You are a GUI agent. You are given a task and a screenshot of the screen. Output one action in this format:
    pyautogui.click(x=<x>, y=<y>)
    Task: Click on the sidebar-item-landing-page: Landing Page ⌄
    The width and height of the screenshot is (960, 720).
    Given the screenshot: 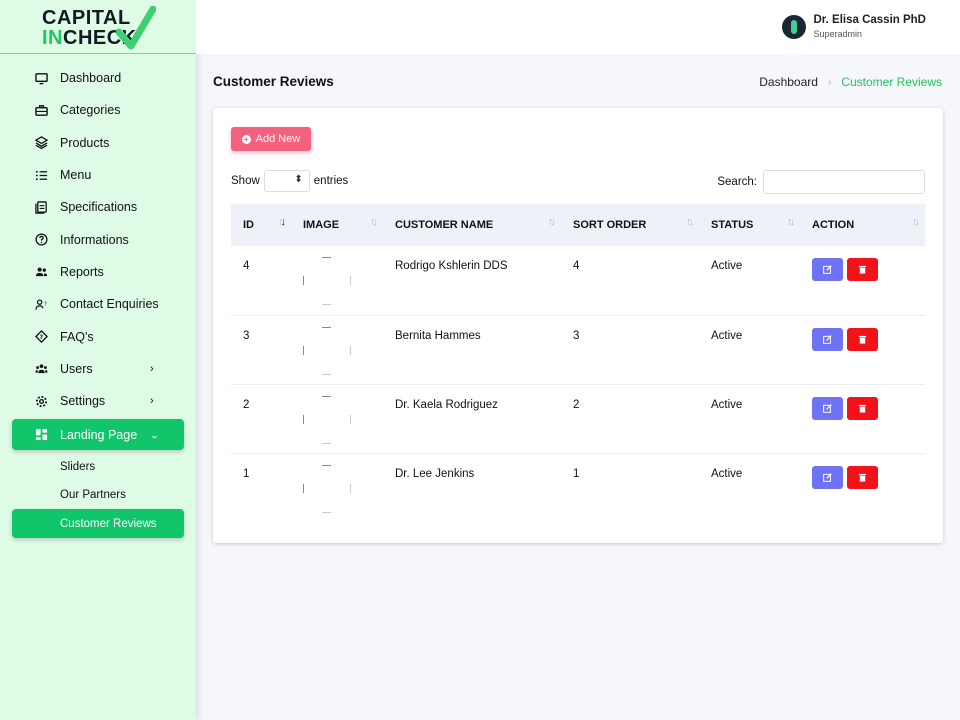 What is the action you would take?
    pyautogui.click(x=98, y=435)
    